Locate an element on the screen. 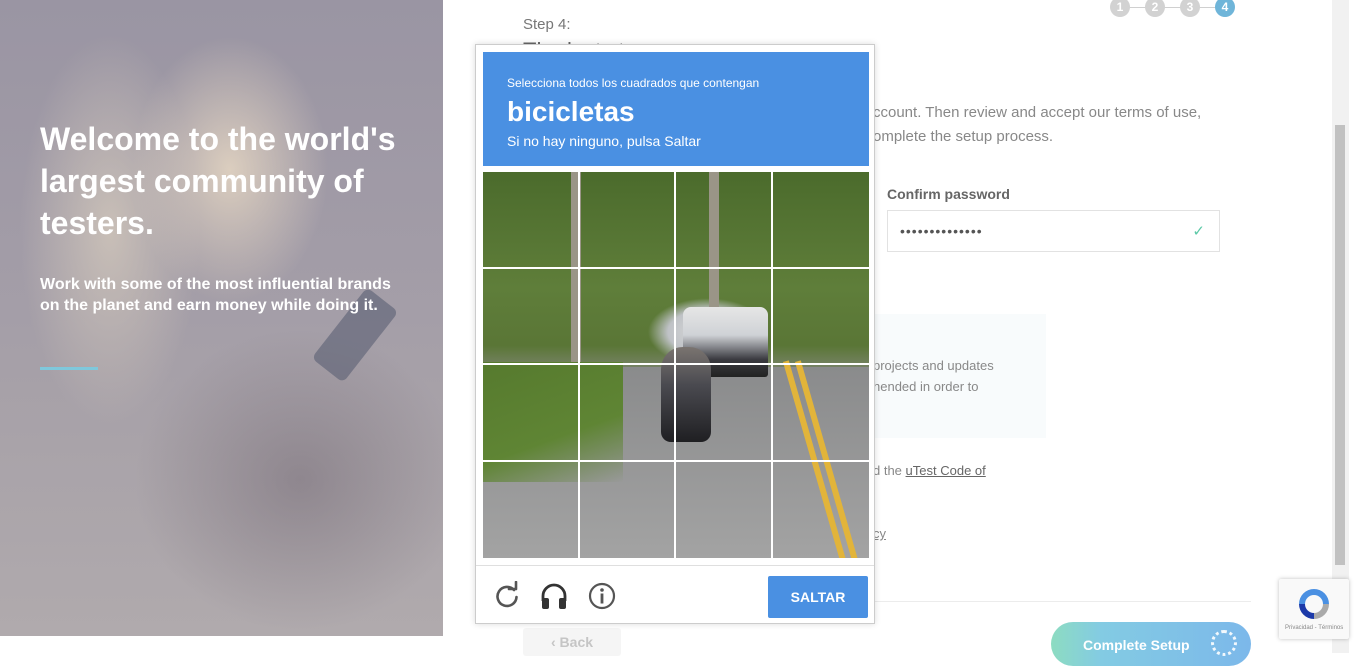  chevron-left-icon: ‹ is located at coordinates (553, 642).